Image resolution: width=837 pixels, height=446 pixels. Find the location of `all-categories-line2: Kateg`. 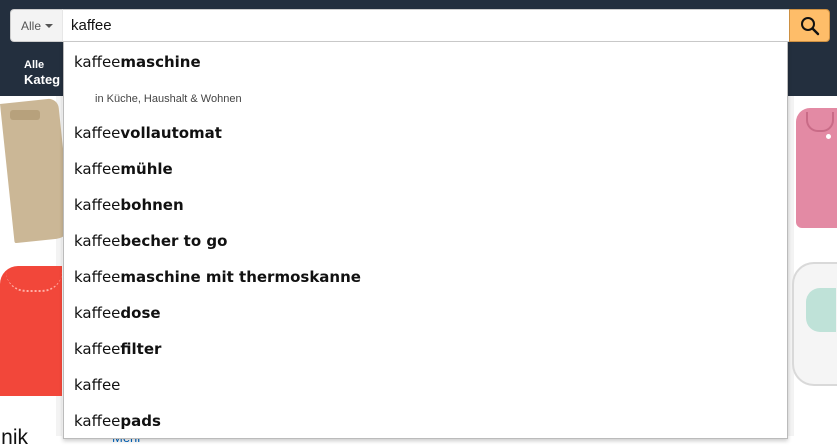

all-categories-line2: Kateg is located at coordinates (42, 79).